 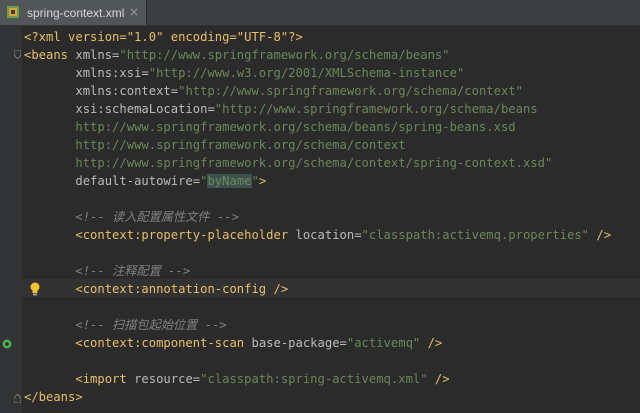 I want to click on code-comment: <!-- 读入配置属性文件 -->, so click(x=157, y=217).